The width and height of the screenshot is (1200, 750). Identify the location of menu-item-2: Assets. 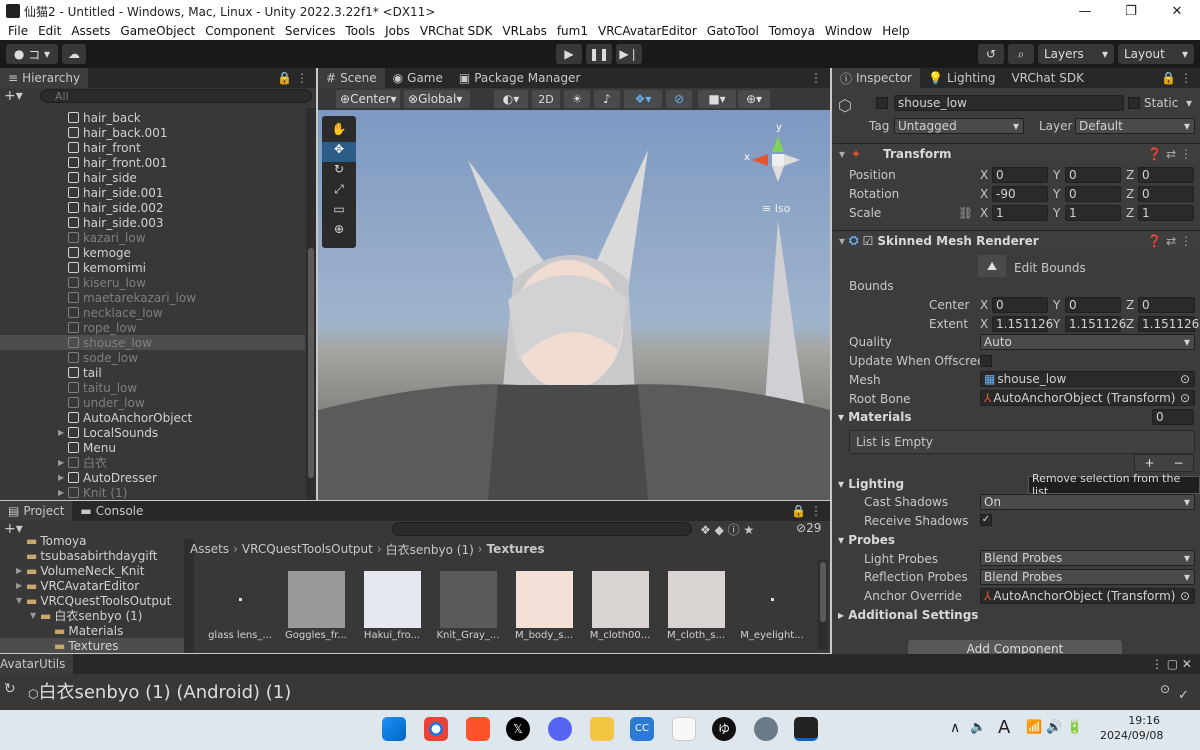
(90, 31).